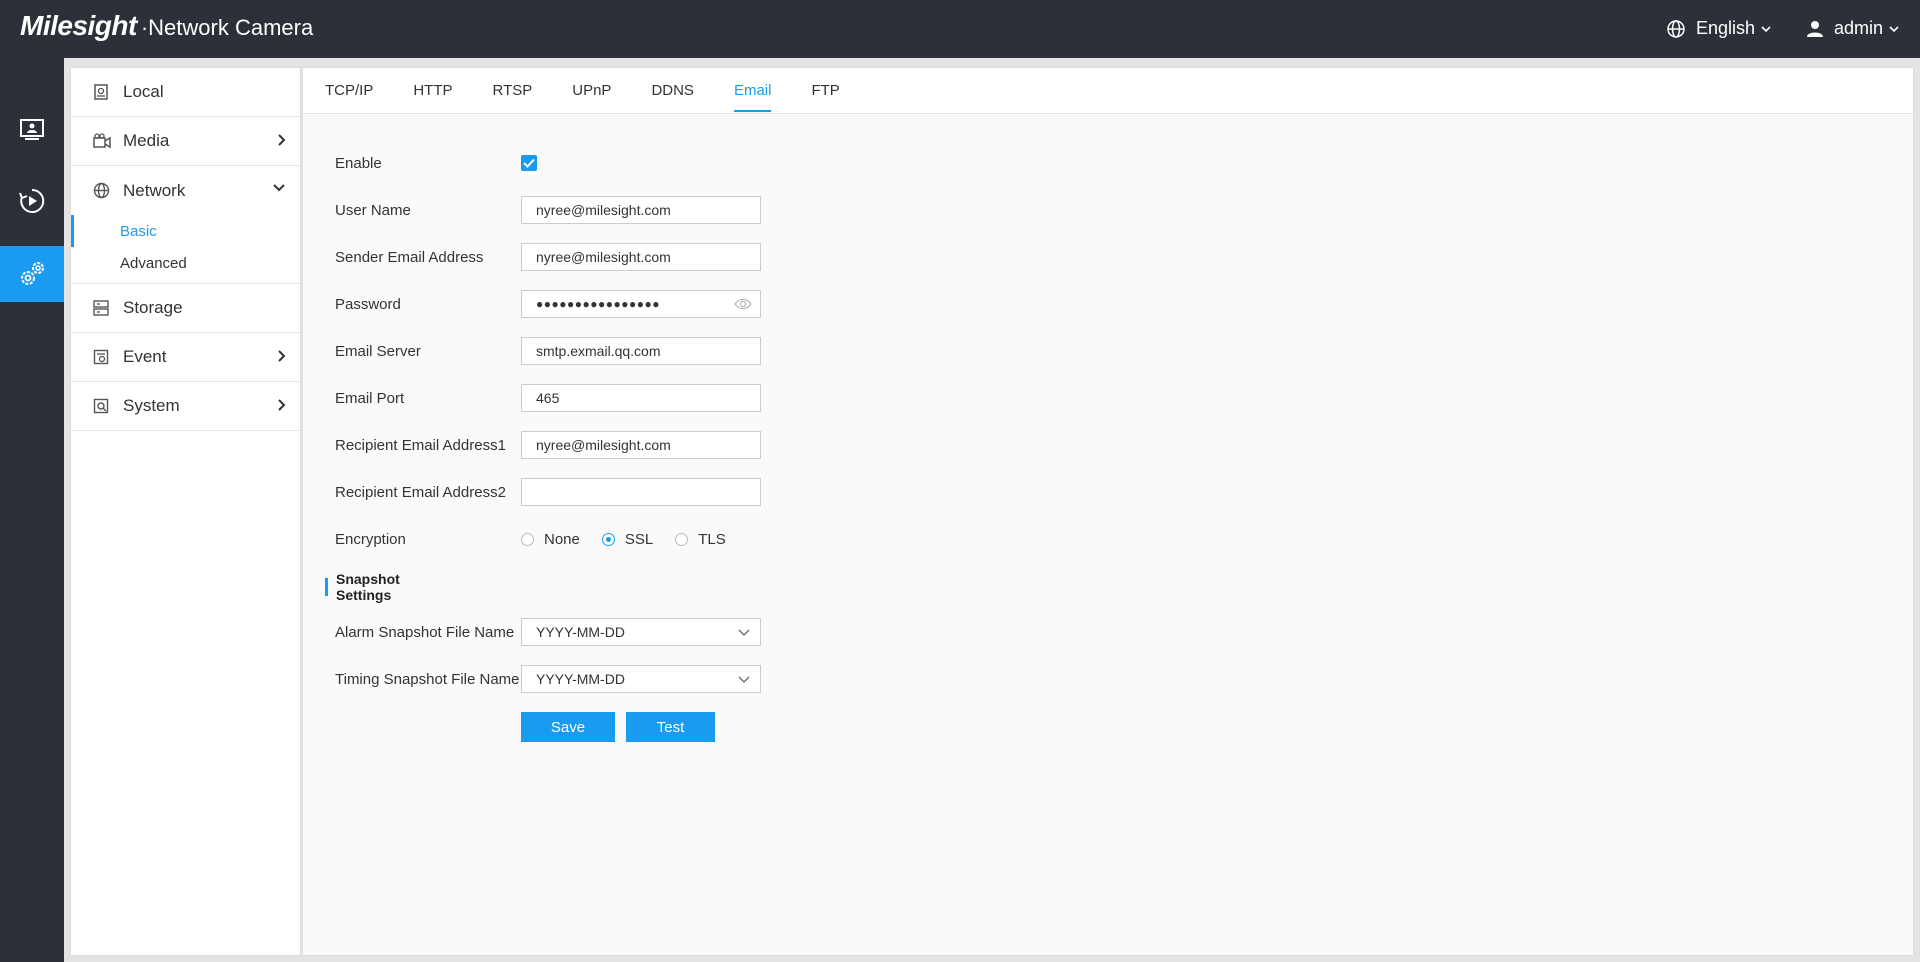  Describe the element at coordinates (527, 539) in the screenshot. I see `radio-dot` at that location.